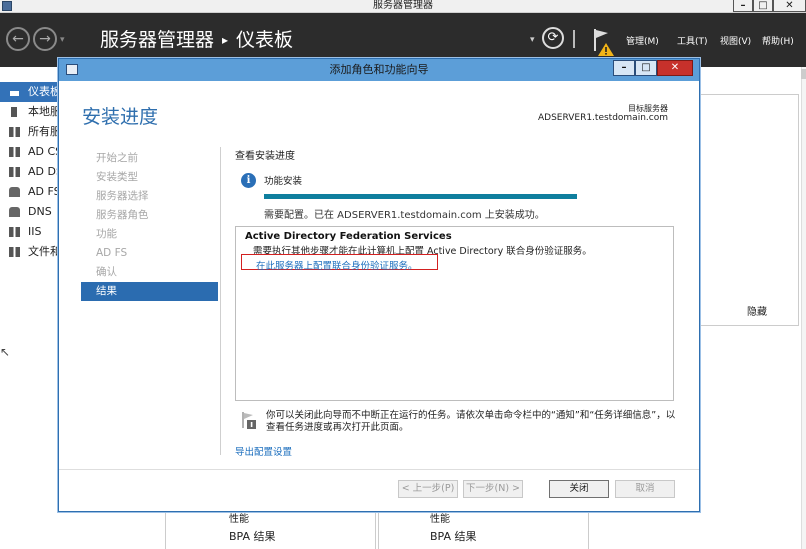  Describe the element at coordinates (44, 191) in the screenshot. I see `sidebar-item-label: AD FS` at that location.